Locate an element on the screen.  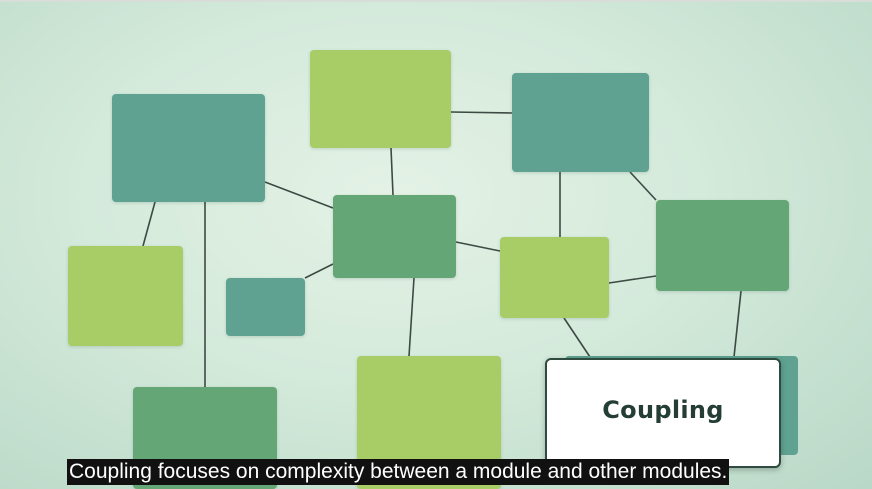
card-title: Coupling is located at coordinates (663, 410).